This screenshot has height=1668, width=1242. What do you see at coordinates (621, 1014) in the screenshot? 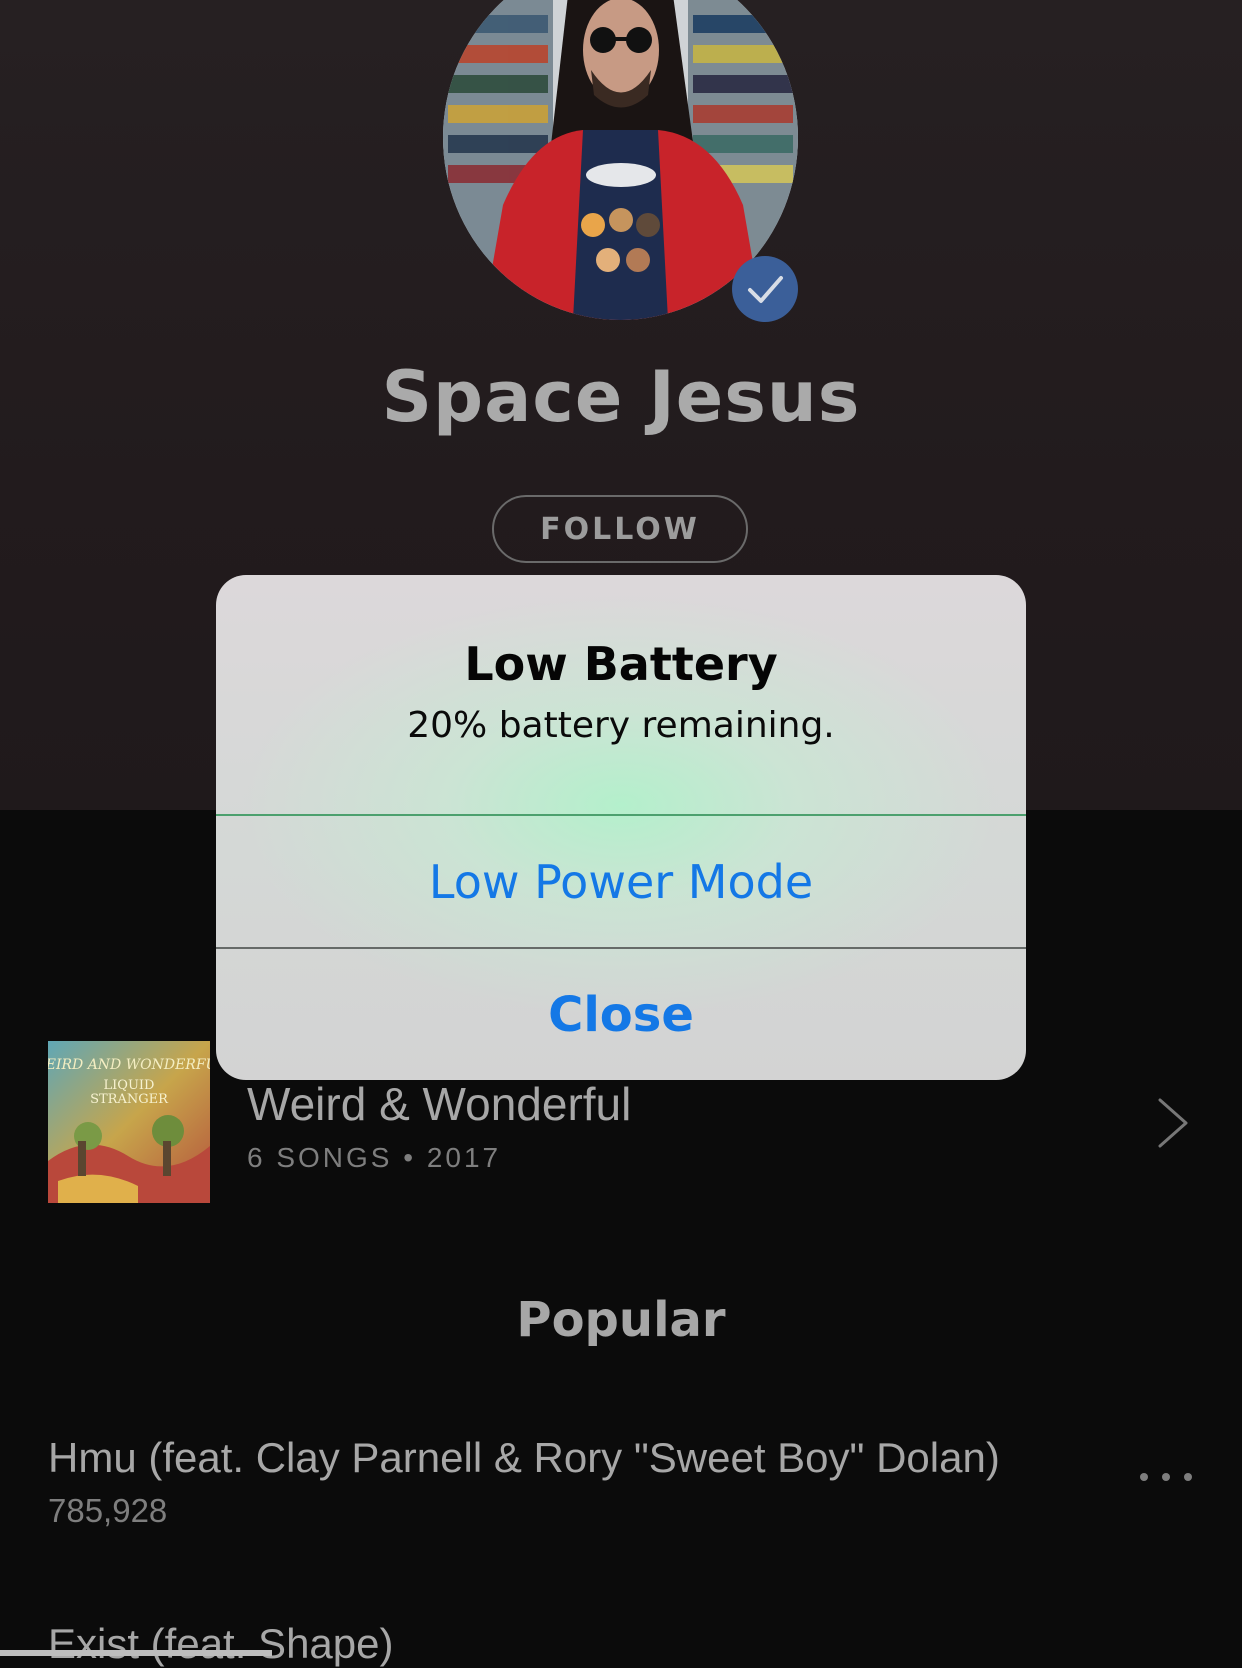
I see `close-button: Close` at bounding box center [621, 1014].